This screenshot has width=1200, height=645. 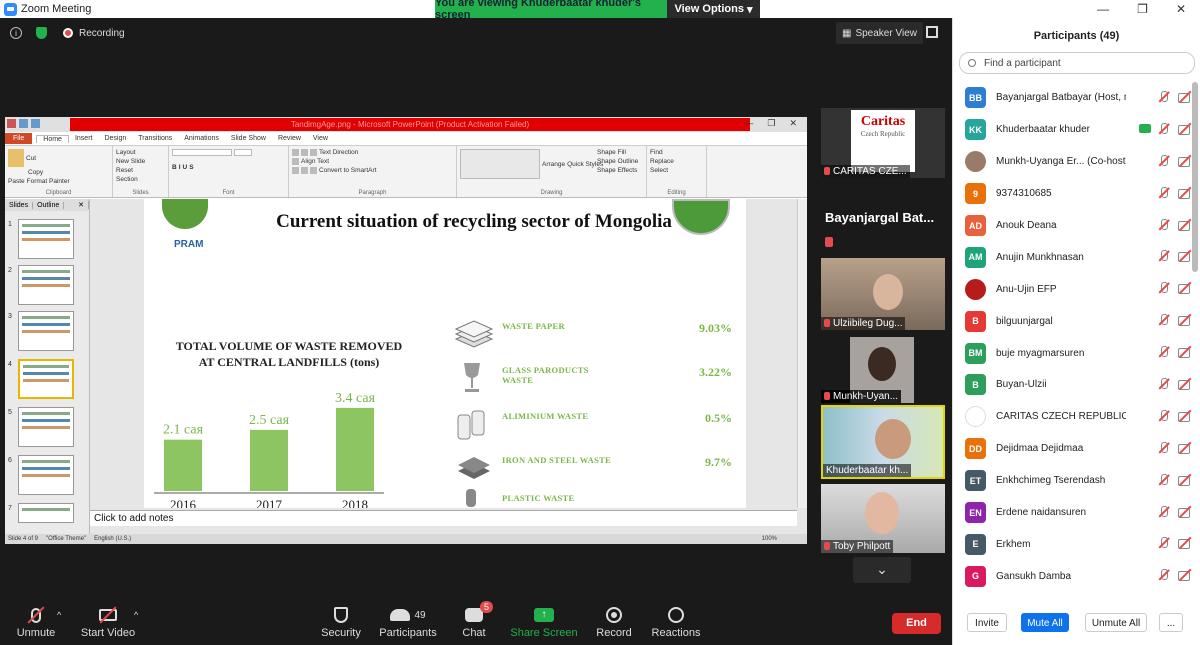 What do you see at coordinates (136, 615) in the screenshot?
I see `video-options-caret-icon: ^` at bounding box center [136, 615].